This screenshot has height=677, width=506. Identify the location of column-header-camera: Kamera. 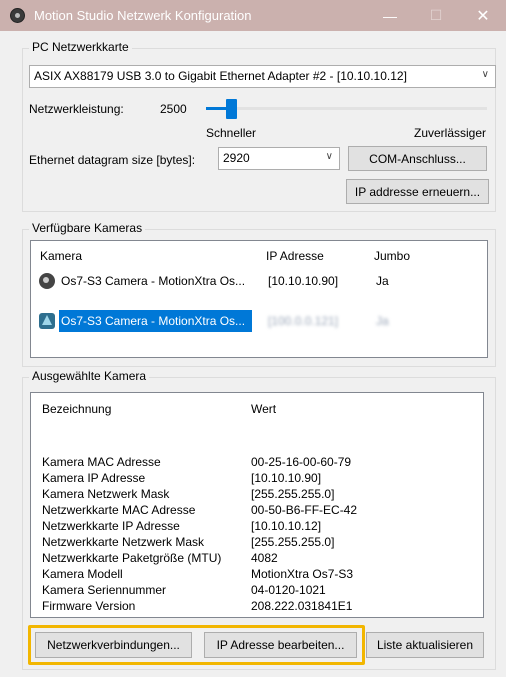
(61, 256).